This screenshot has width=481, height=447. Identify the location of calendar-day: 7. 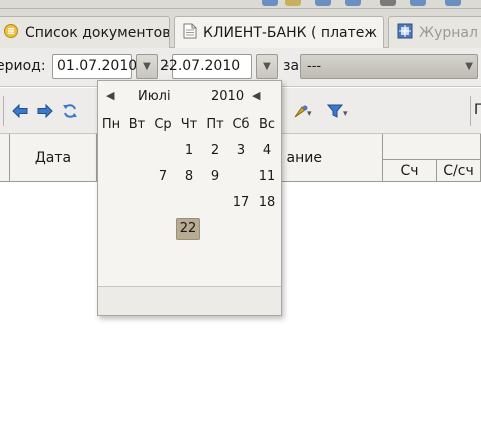
(163, 177).